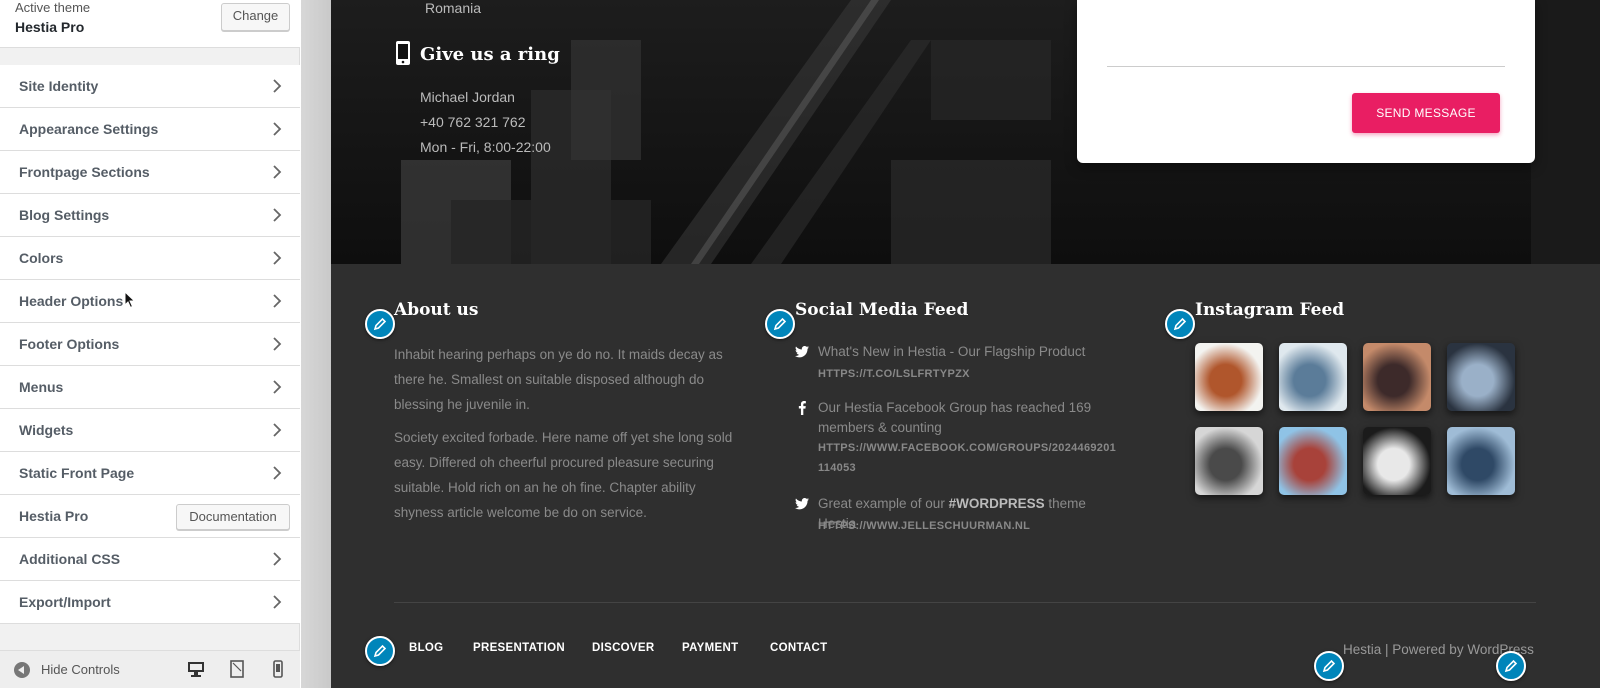 The width and height of the screenshot is (1600, 688). I want to click on edit-shortcut-footer-menu, so click(380, 651).